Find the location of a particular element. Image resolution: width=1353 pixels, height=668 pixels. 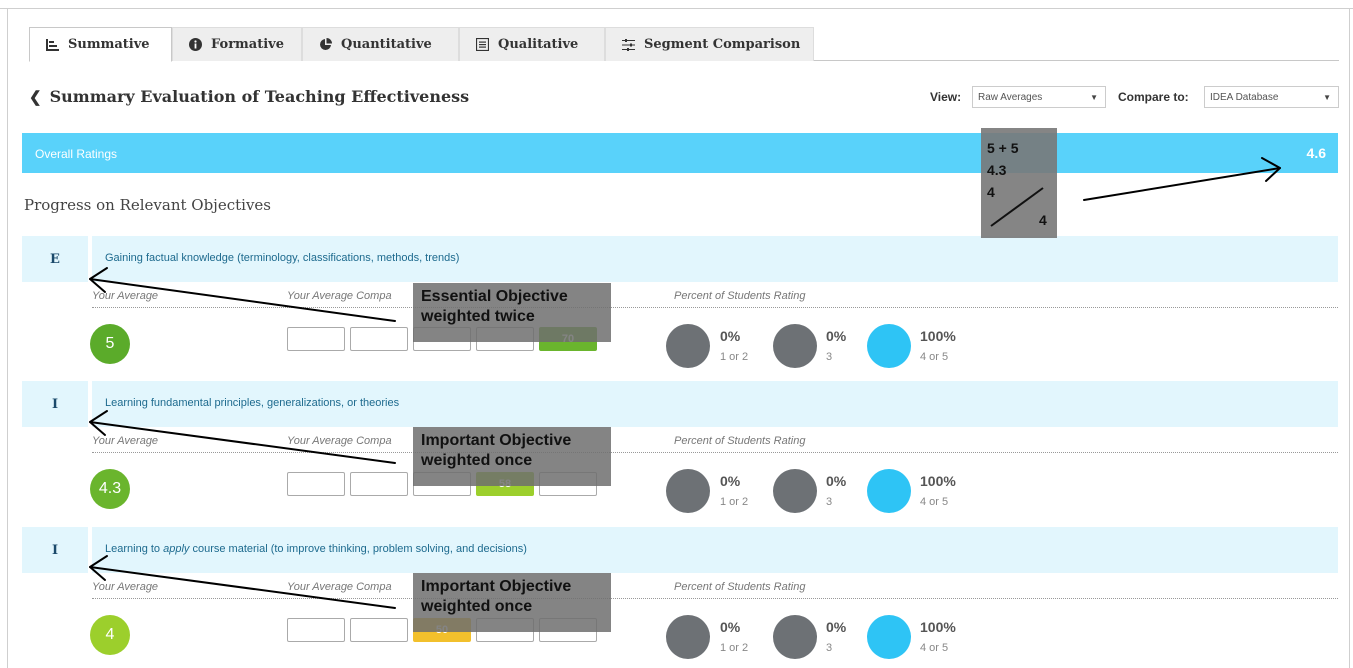

compare-select-value: IDEA Database is located at coordinates (1244, 97).